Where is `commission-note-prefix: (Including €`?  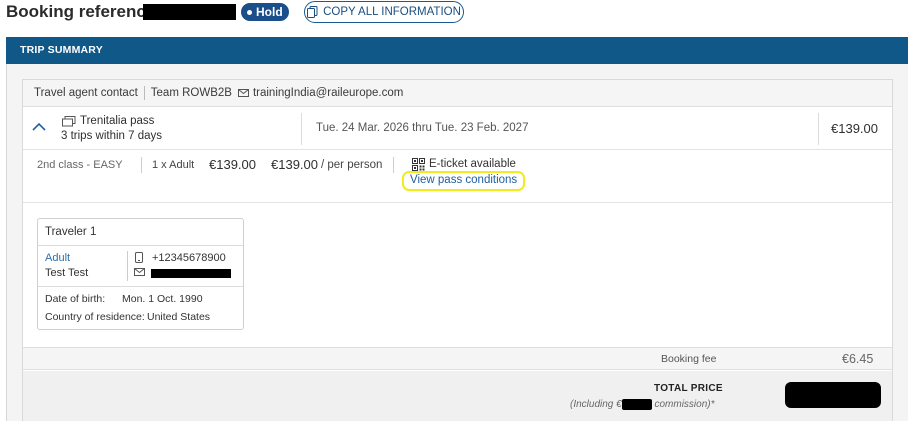 commission-note-prefix: (Including € is located at coordinates (596, 405).